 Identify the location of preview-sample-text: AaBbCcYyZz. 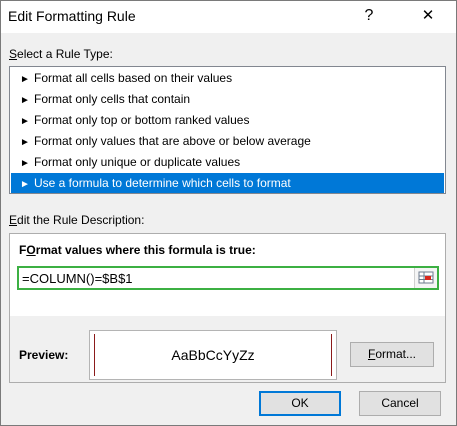
(213, 355).